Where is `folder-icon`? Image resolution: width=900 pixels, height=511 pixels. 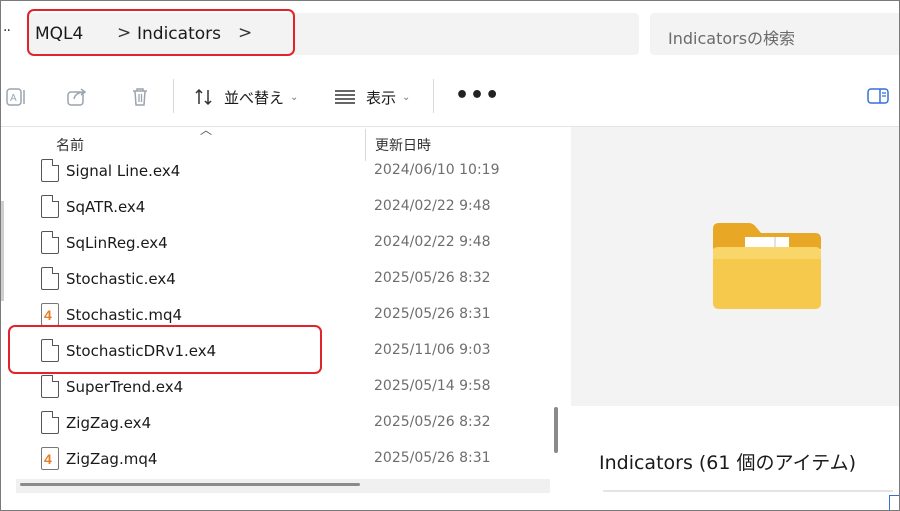 folder-icon is located at coordinates (767, 266).